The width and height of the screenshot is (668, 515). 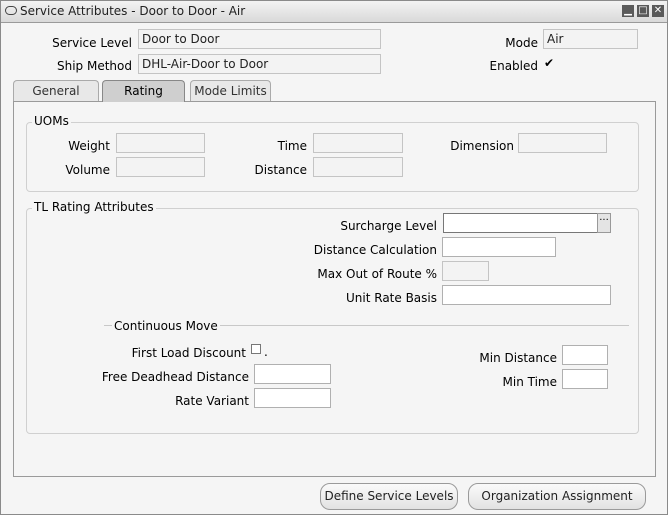 What do you see at coordinates (87, 170) in the screenshot?
I see `volume-label: Volume` at bounding box center [87, 170].